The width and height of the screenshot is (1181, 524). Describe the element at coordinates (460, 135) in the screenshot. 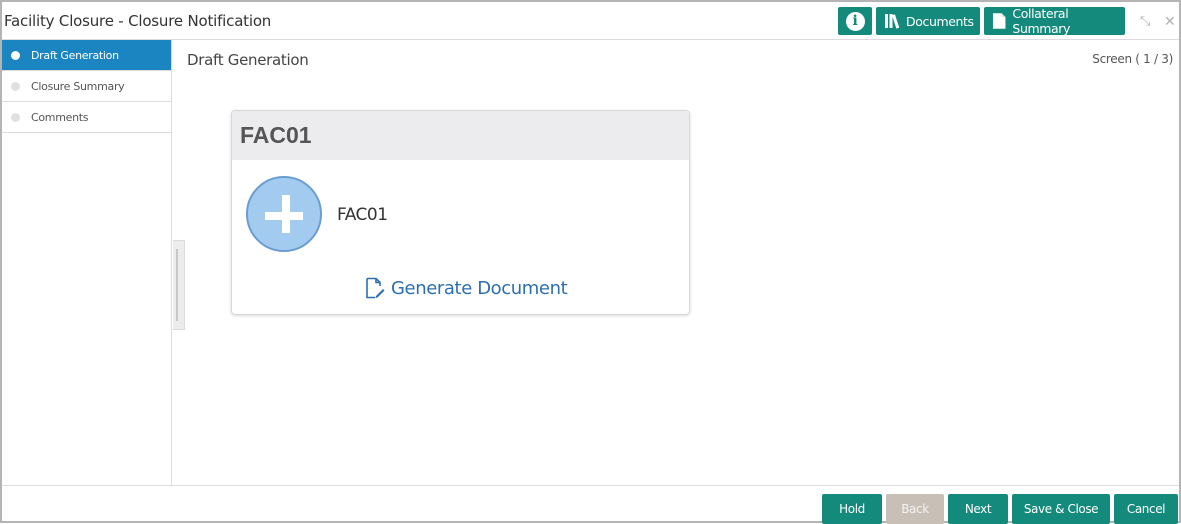

I see `card-header: FAC01` at that location.